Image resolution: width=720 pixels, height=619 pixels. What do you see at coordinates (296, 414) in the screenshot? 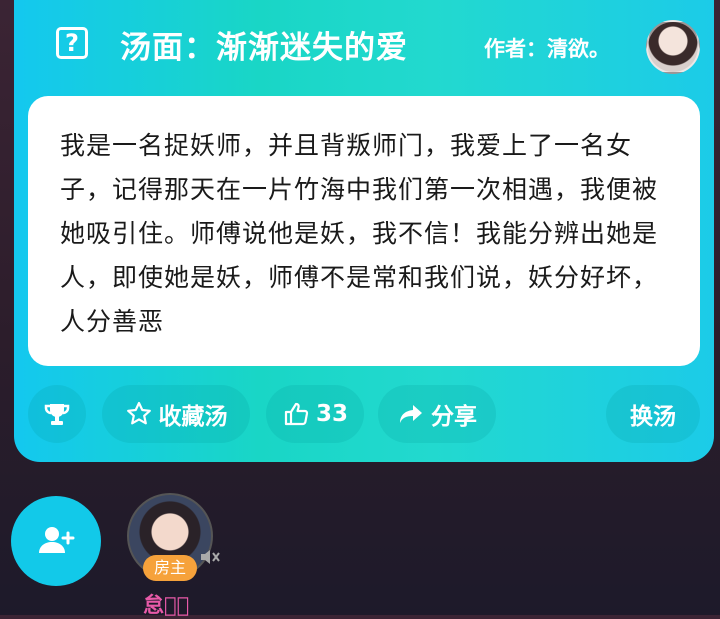
I see `thumbs-up-icon` at bounding box center [296, 414].